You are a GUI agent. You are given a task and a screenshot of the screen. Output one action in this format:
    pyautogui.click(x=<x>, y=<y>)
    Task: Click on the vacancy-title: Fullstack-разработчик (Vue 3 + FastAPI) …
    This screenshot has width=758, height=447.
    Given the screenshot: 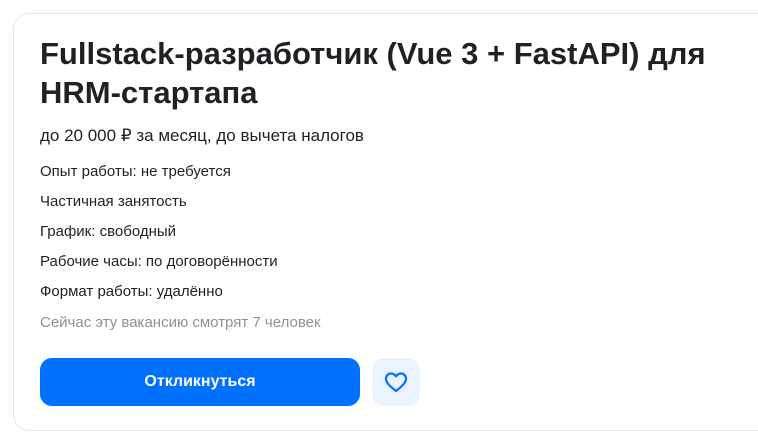 What is the action you would take?
    pyautogui.click(x=373, y=73)
    